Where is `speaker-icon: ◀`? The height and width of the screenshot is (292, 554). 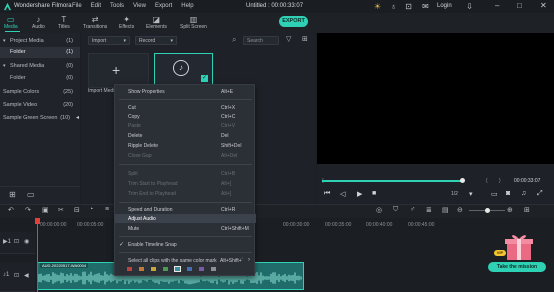 speaker-icon: ◀ is located at coordinates (26, 275).